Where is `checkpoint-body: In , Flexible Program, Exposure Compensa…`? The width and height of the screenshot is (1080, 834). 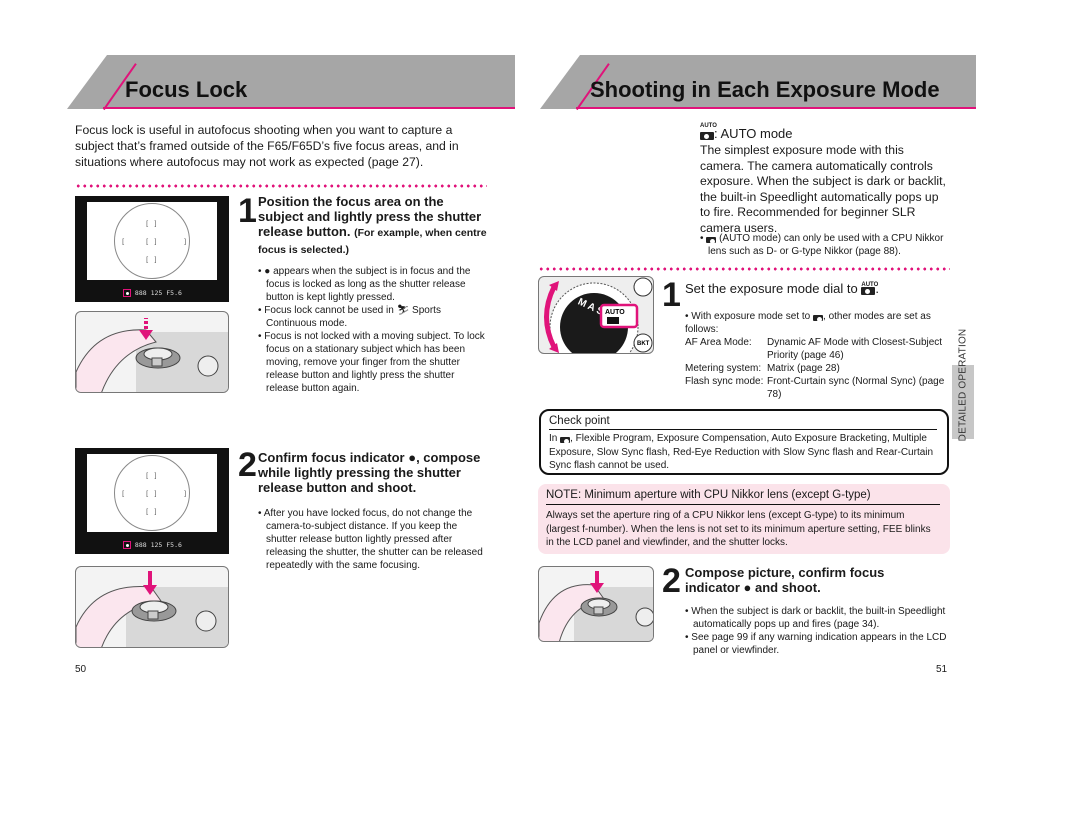
checkpoint-body: In , Flexible Program, Exposure Compensa… is located at coordinates (741, 452).